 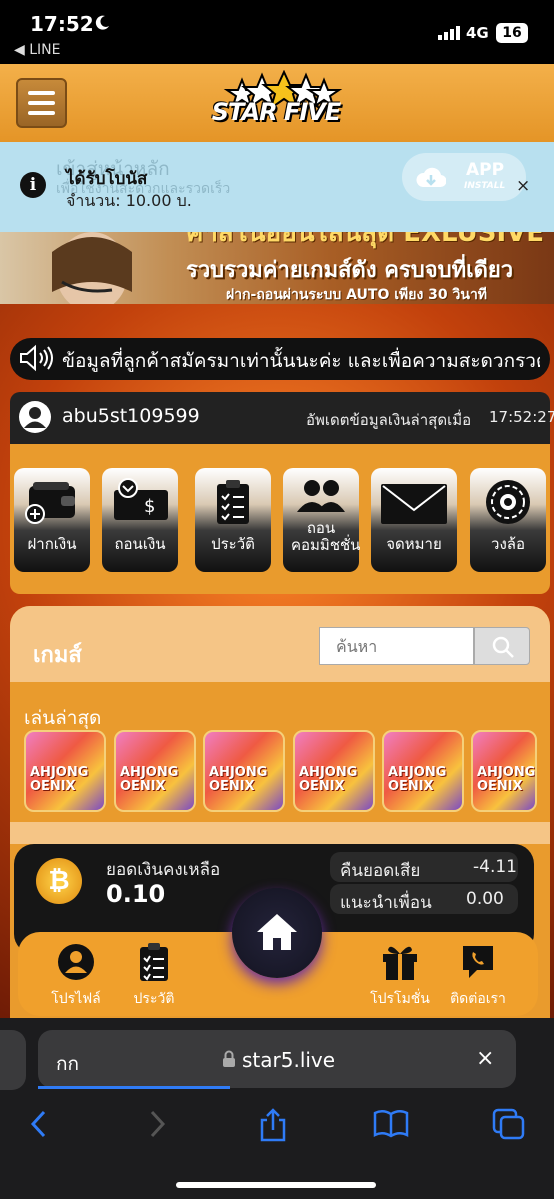 I want to click on wheel-icon, so click(x=508, y=502).